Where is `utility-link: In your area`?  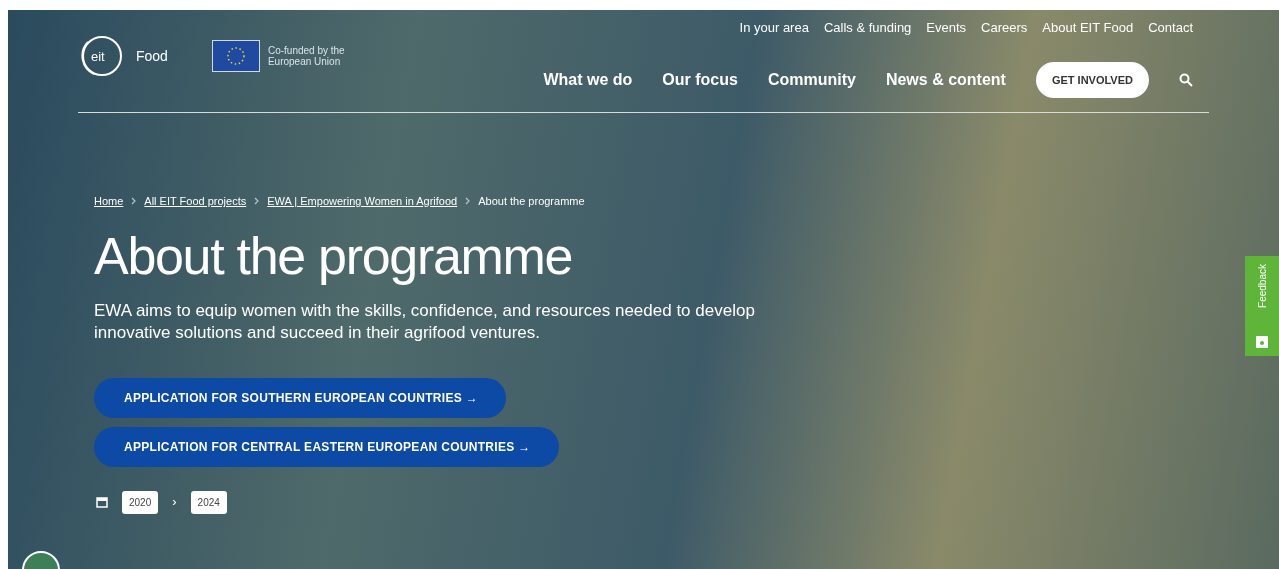
utility-link: In your area is located at coordinates (774, 28).